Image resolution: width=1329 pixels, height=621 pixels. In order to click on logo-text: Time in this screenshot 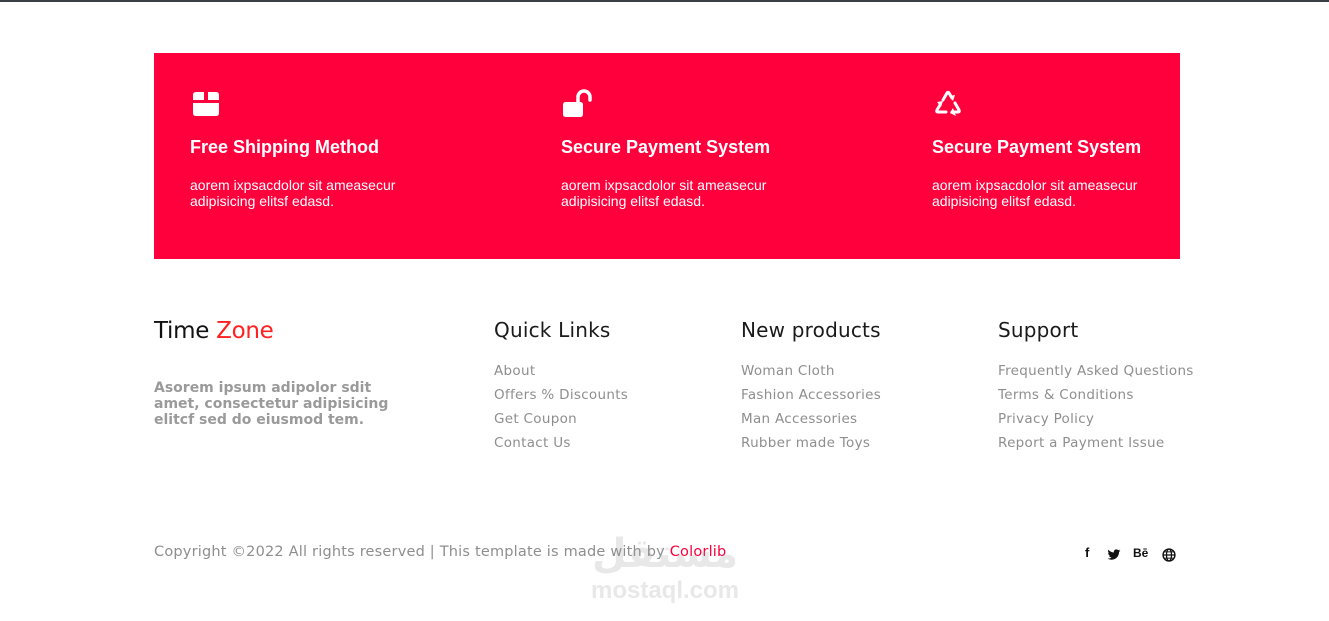, I will do `click(182, 331)`.